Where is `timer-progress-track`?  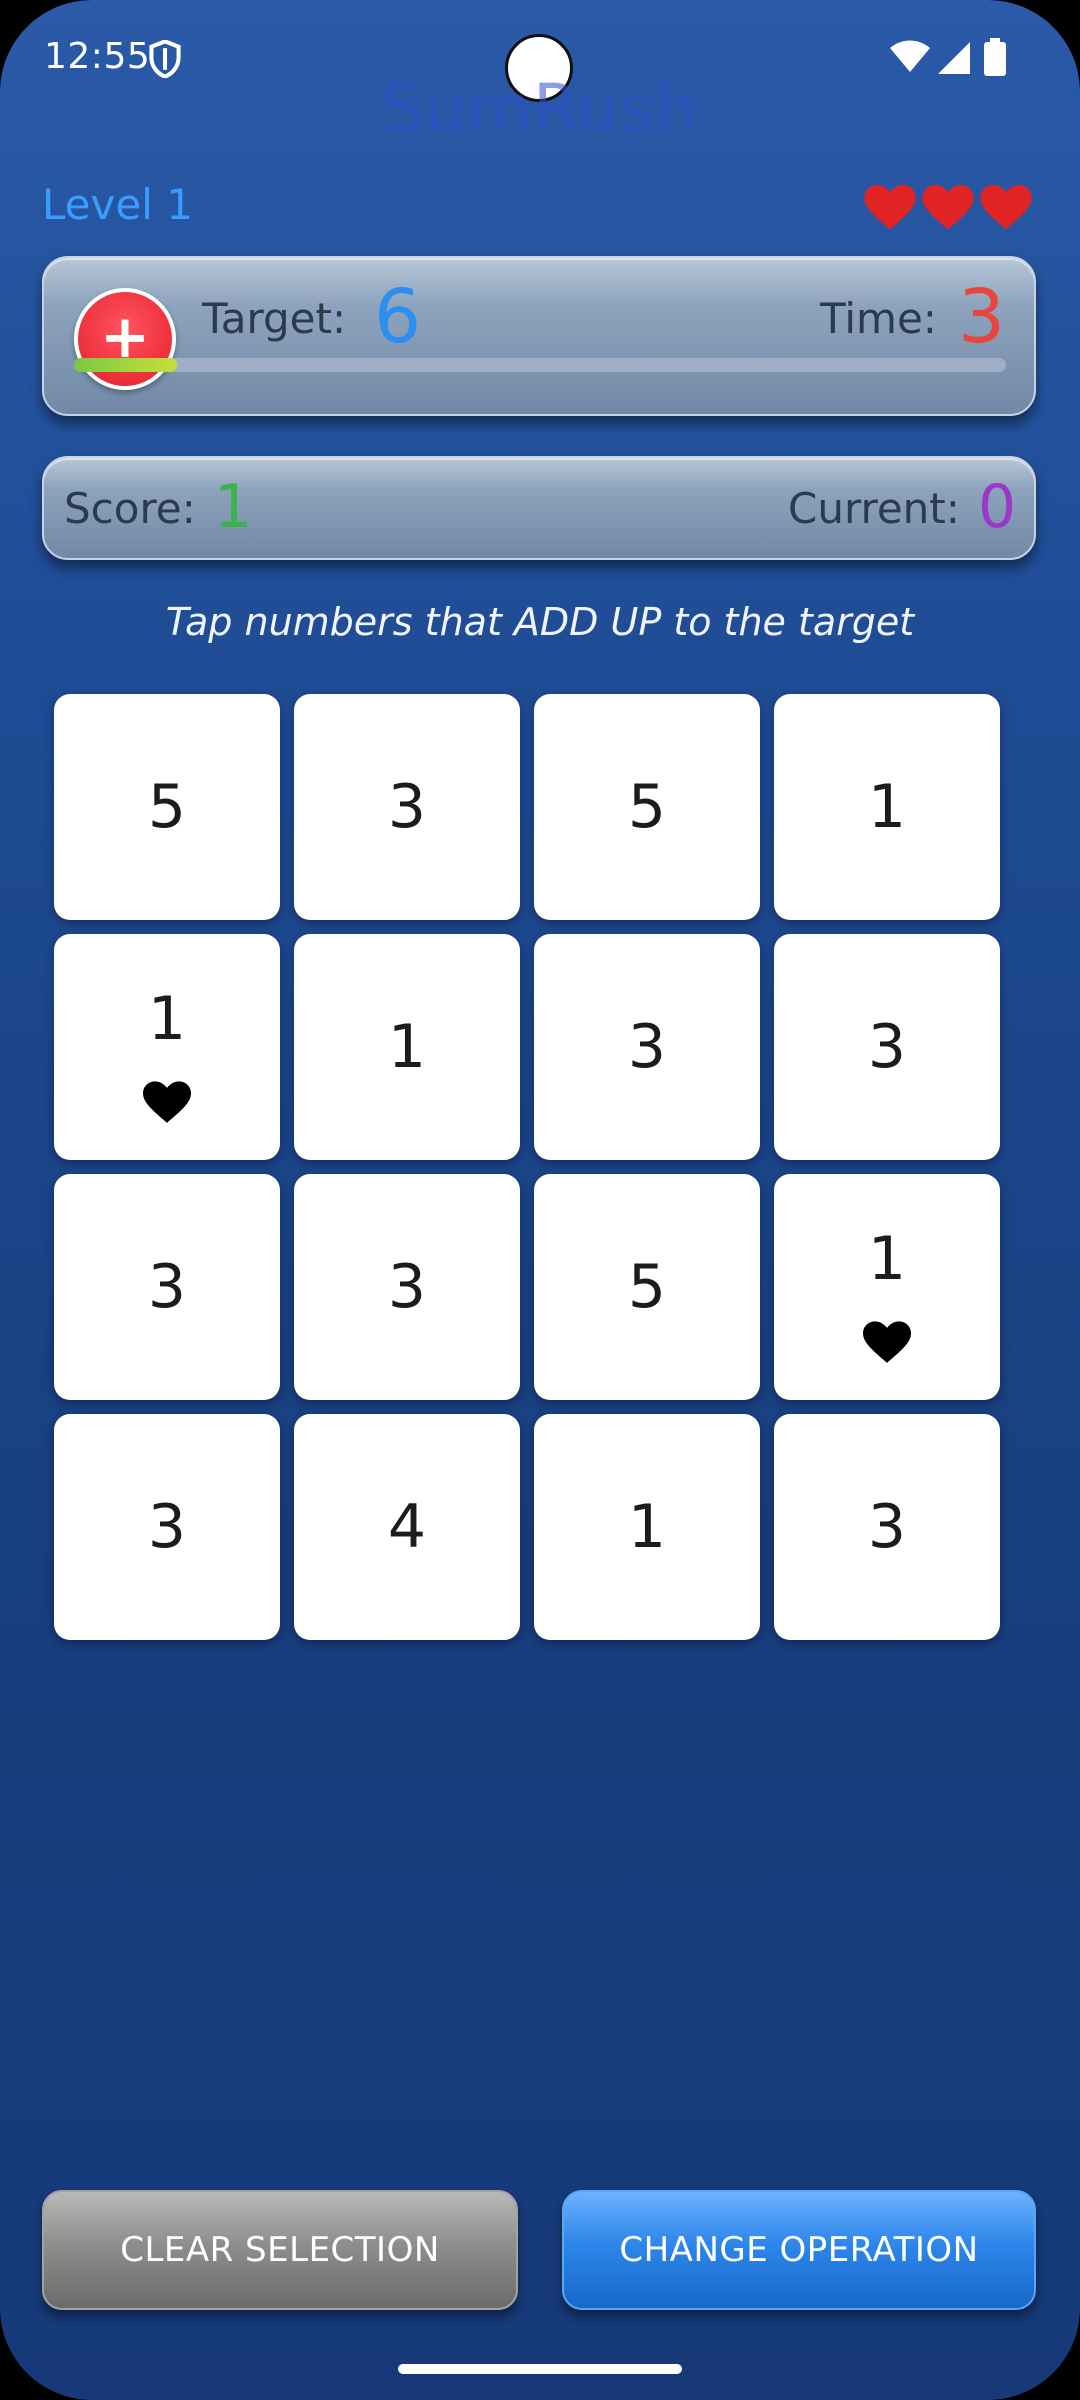
timer-progress-track is located at coordinates (540, 365).